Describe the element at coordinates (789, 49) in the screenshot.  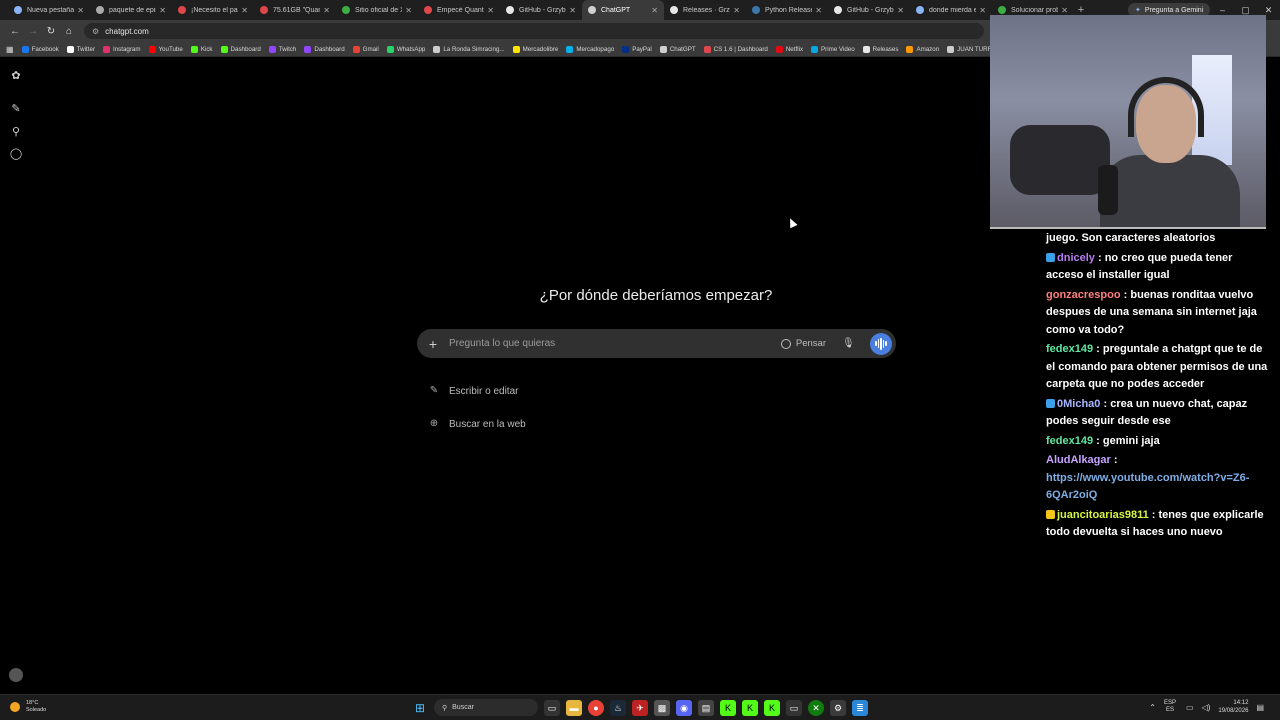
I see `bookmark-item: Netflix` at that location.